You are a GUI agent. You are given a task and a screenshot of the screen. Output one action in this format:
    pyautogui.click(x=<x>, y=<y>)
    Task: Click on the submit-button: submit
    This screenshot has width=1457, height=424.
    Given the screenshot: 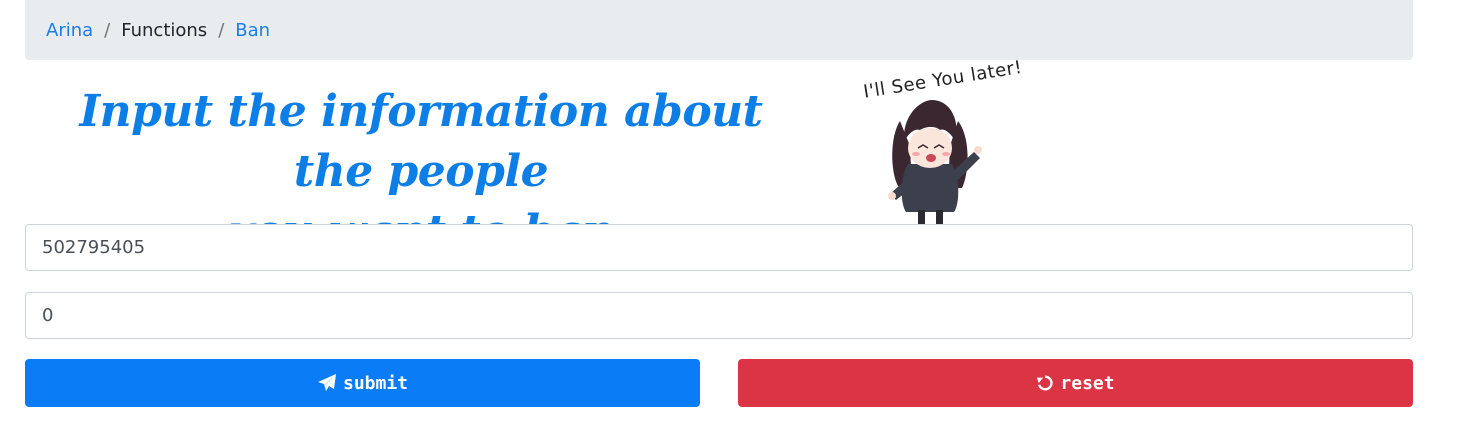 What is the action you would take?
    pyautogui.click(x=362, y=383)
    